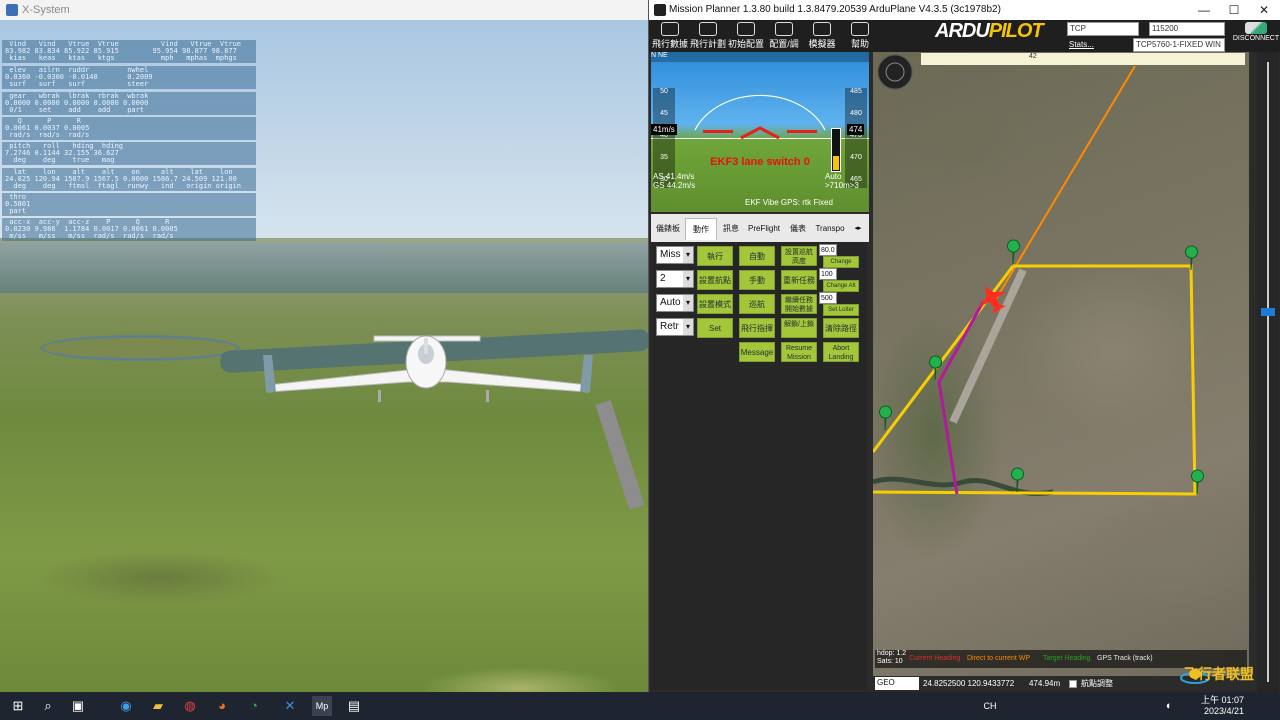  What do you see at coordinates (715, 280) in the screenshot?
I see `set-wp-button: 設置航點` at bounding box center [715, 280].